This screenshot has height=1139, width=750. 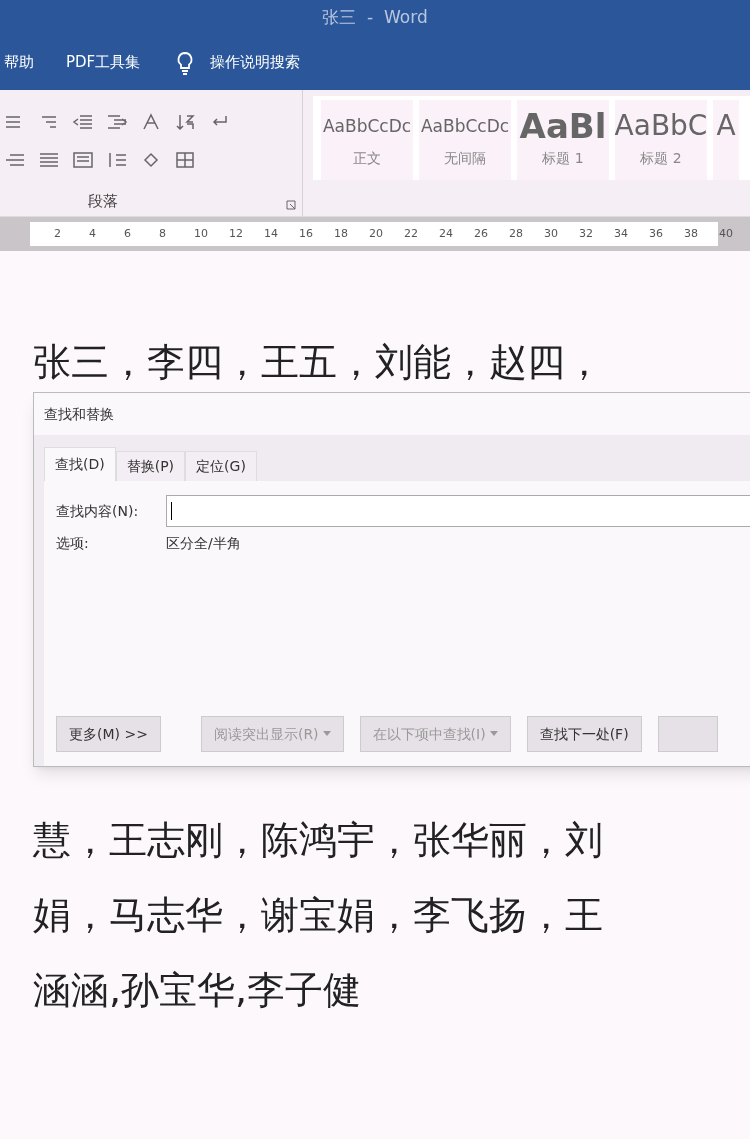 I want to click on options-label: 选项:, so click(x=73, y=543).